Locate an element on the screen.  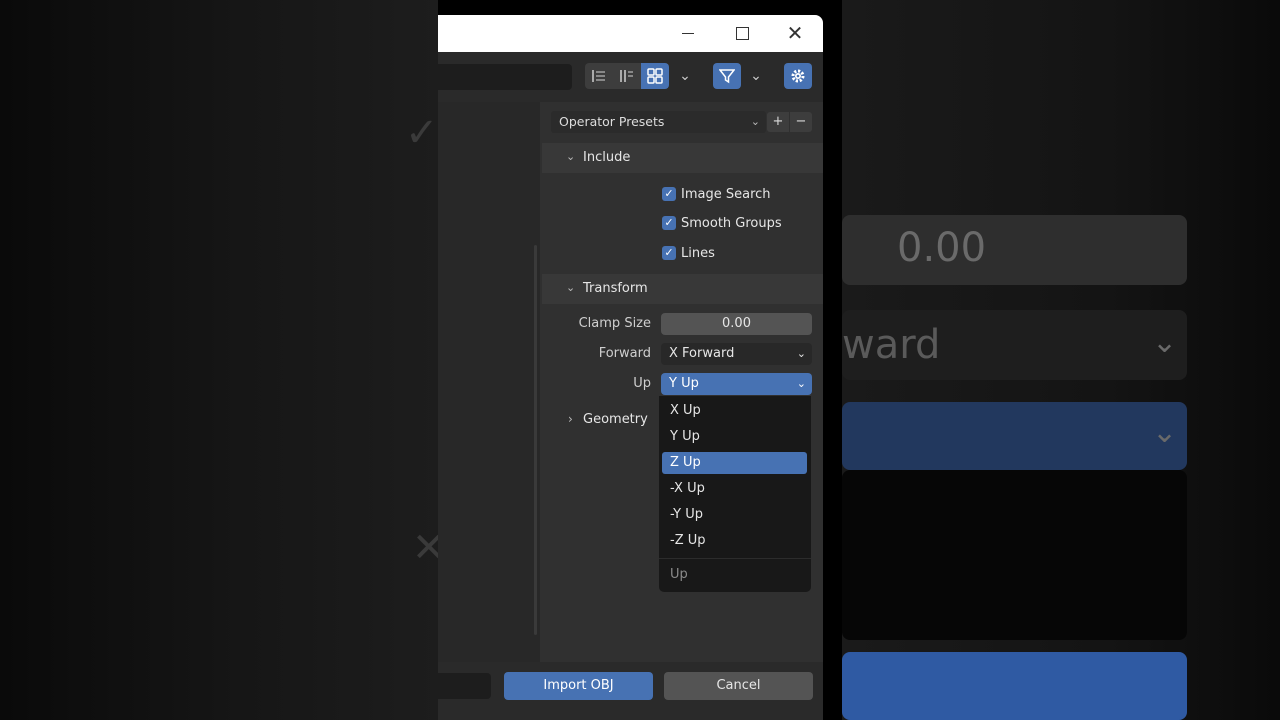
filter-icon is located at coordinates (727, 76).